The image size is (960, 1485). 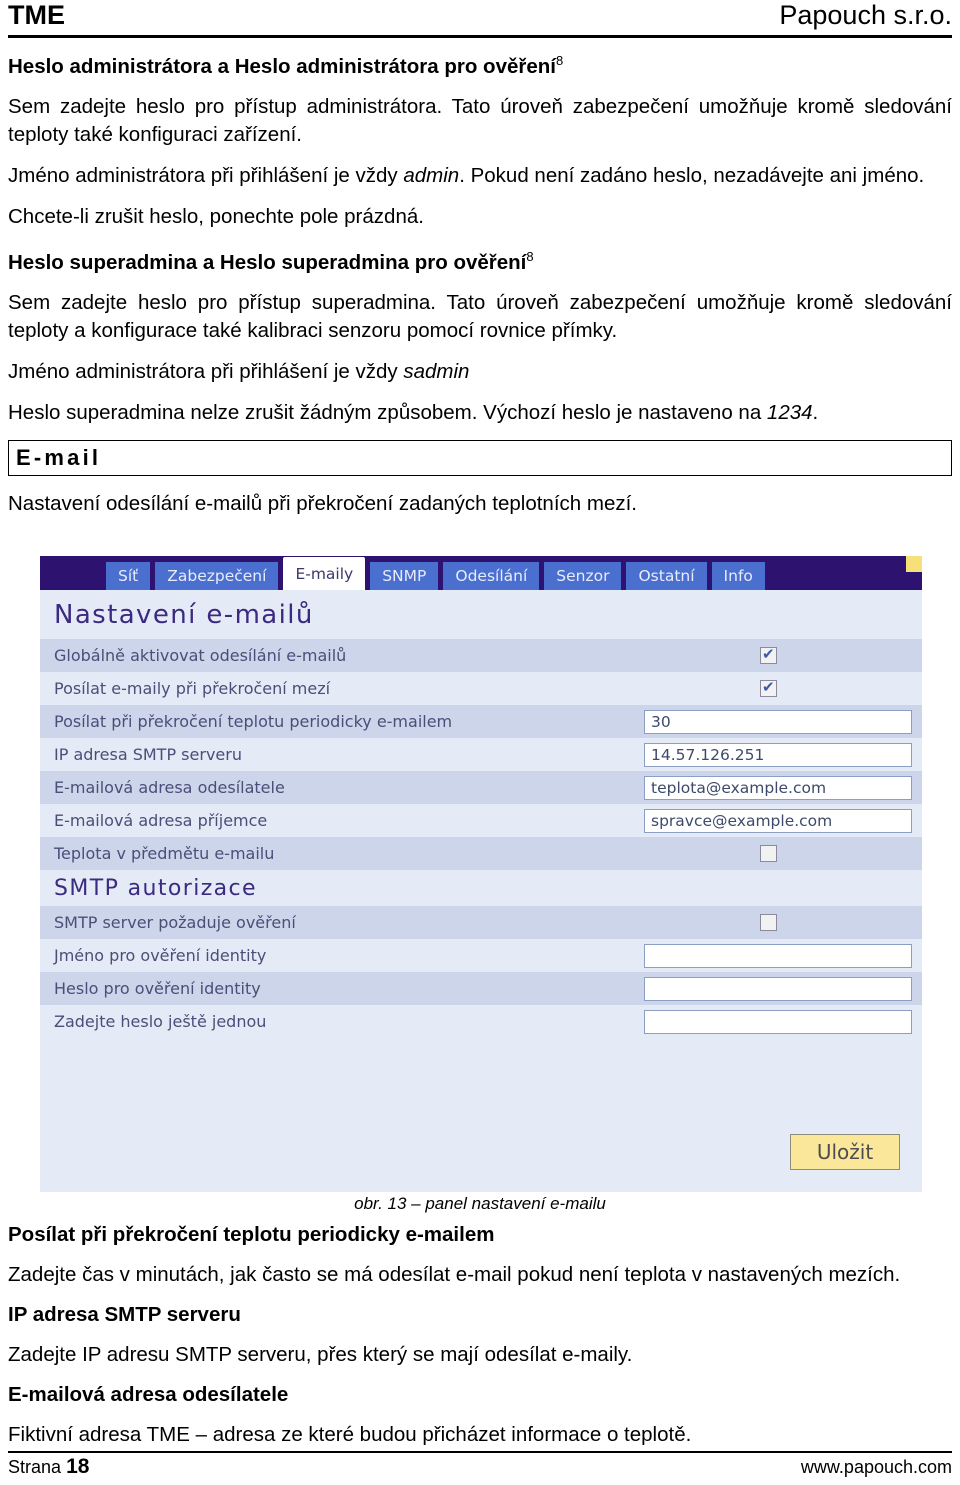 What do you see at coordinates (559, 60) in the screenshot?
I see `footnote-marker: 8` at bounding box center [559, 60].